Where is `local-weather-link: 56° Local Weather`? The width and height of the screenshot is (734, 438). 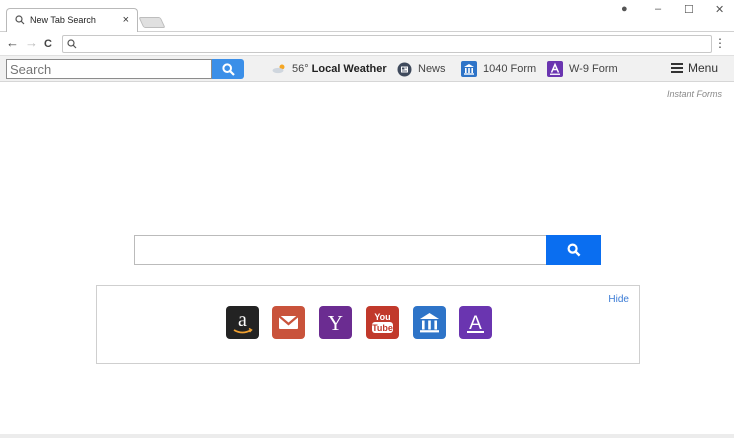
local-weather-link: 56° Local Weather is located at coordinates (329, 69).